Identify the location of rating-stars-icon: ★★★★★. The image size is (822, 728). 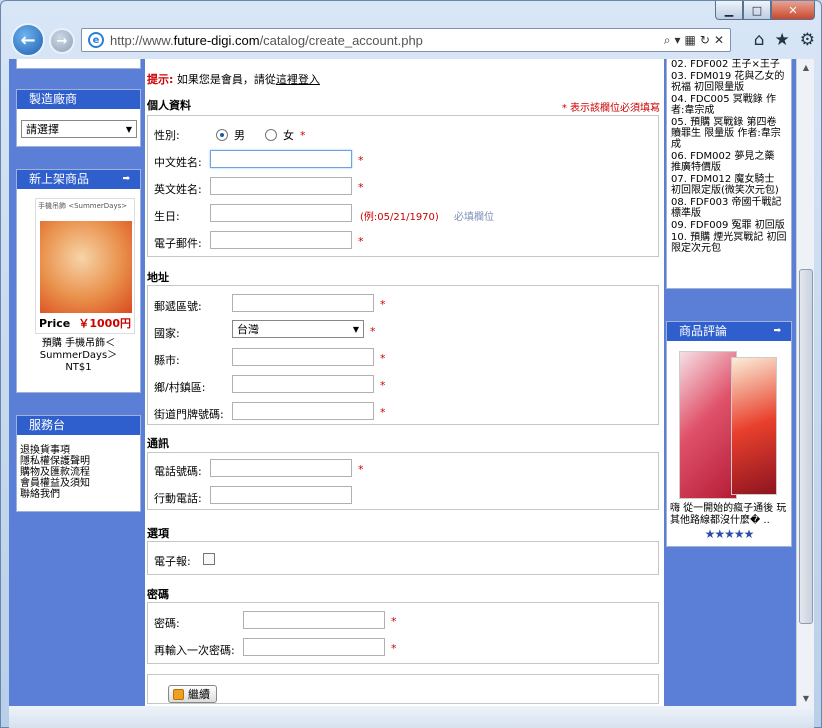
(729, 534).